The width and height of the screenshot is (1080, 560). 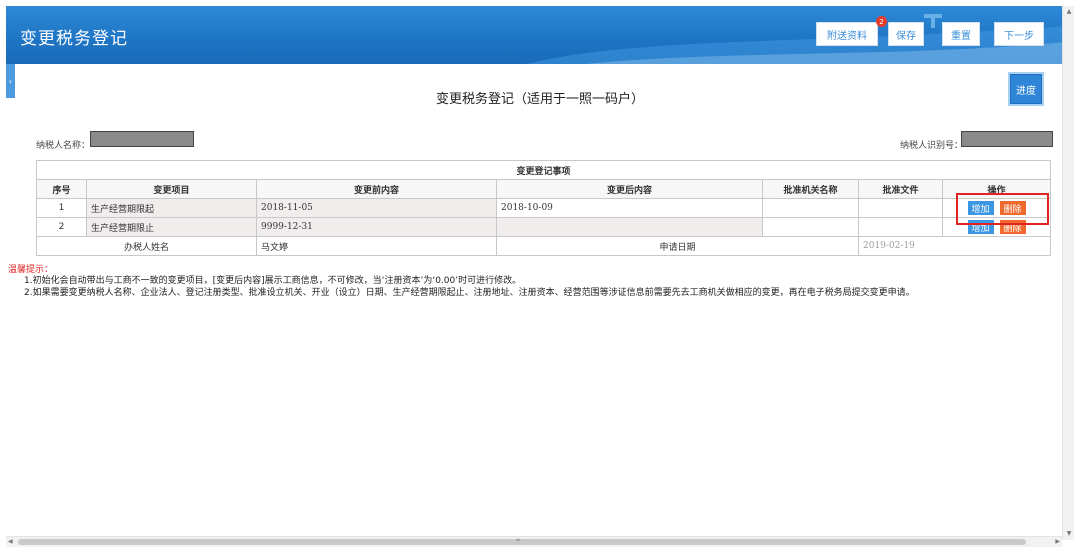 I want to click on reset-button: 重置, so click(x=961, y=34).